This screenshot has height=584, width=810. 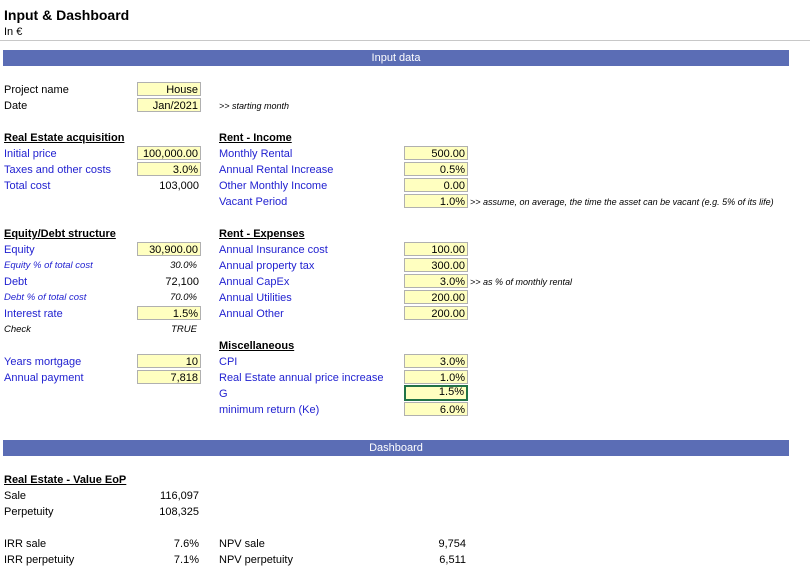 What do you see at coordinates (186, 544) in the screenshot?
I see `irr-sale-value: 7.6%` at bounding box center [186, 544].